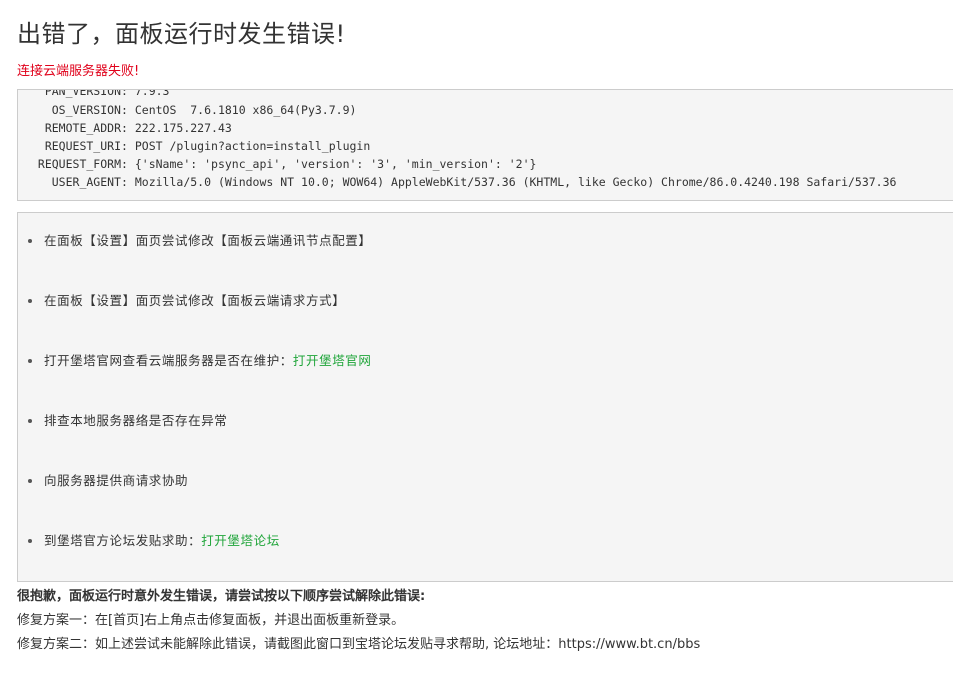 This screenshot has height=679, width=953. Describe the element at coordinates (125, 128) in the screenshot. I see `env-row-remote-addr: REMOTE_ADDR: 222.175.227.43` at that location.